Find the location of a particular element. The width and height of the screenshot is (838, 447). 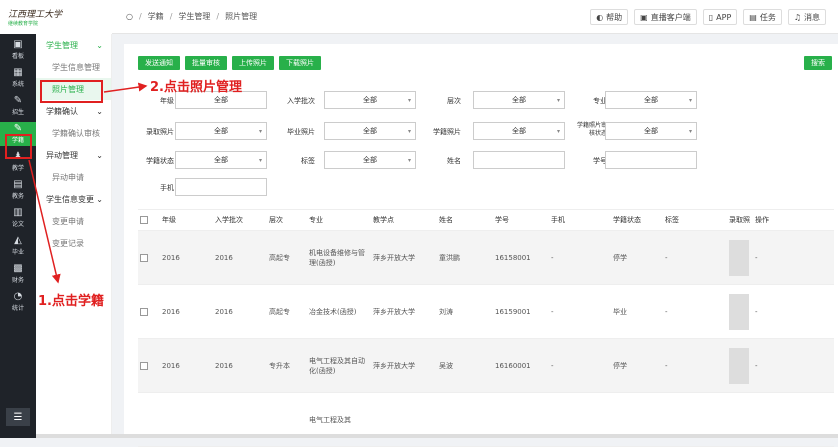

nav-item-7: ◭ 毕业 is located at coordinates (18, 246).